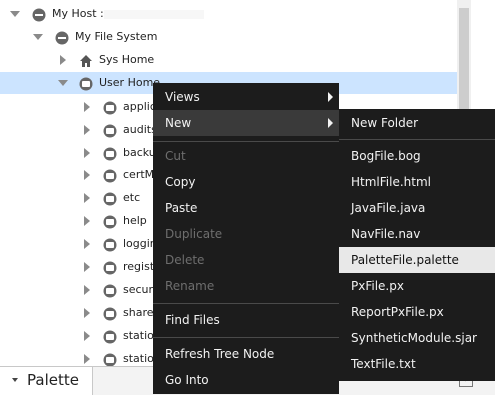 The image size is (495, 395). What do you see at coordinates (246, 260) in the screenshot?
I see `menu-item-delete: Delete` at bounding box center [246, 260].